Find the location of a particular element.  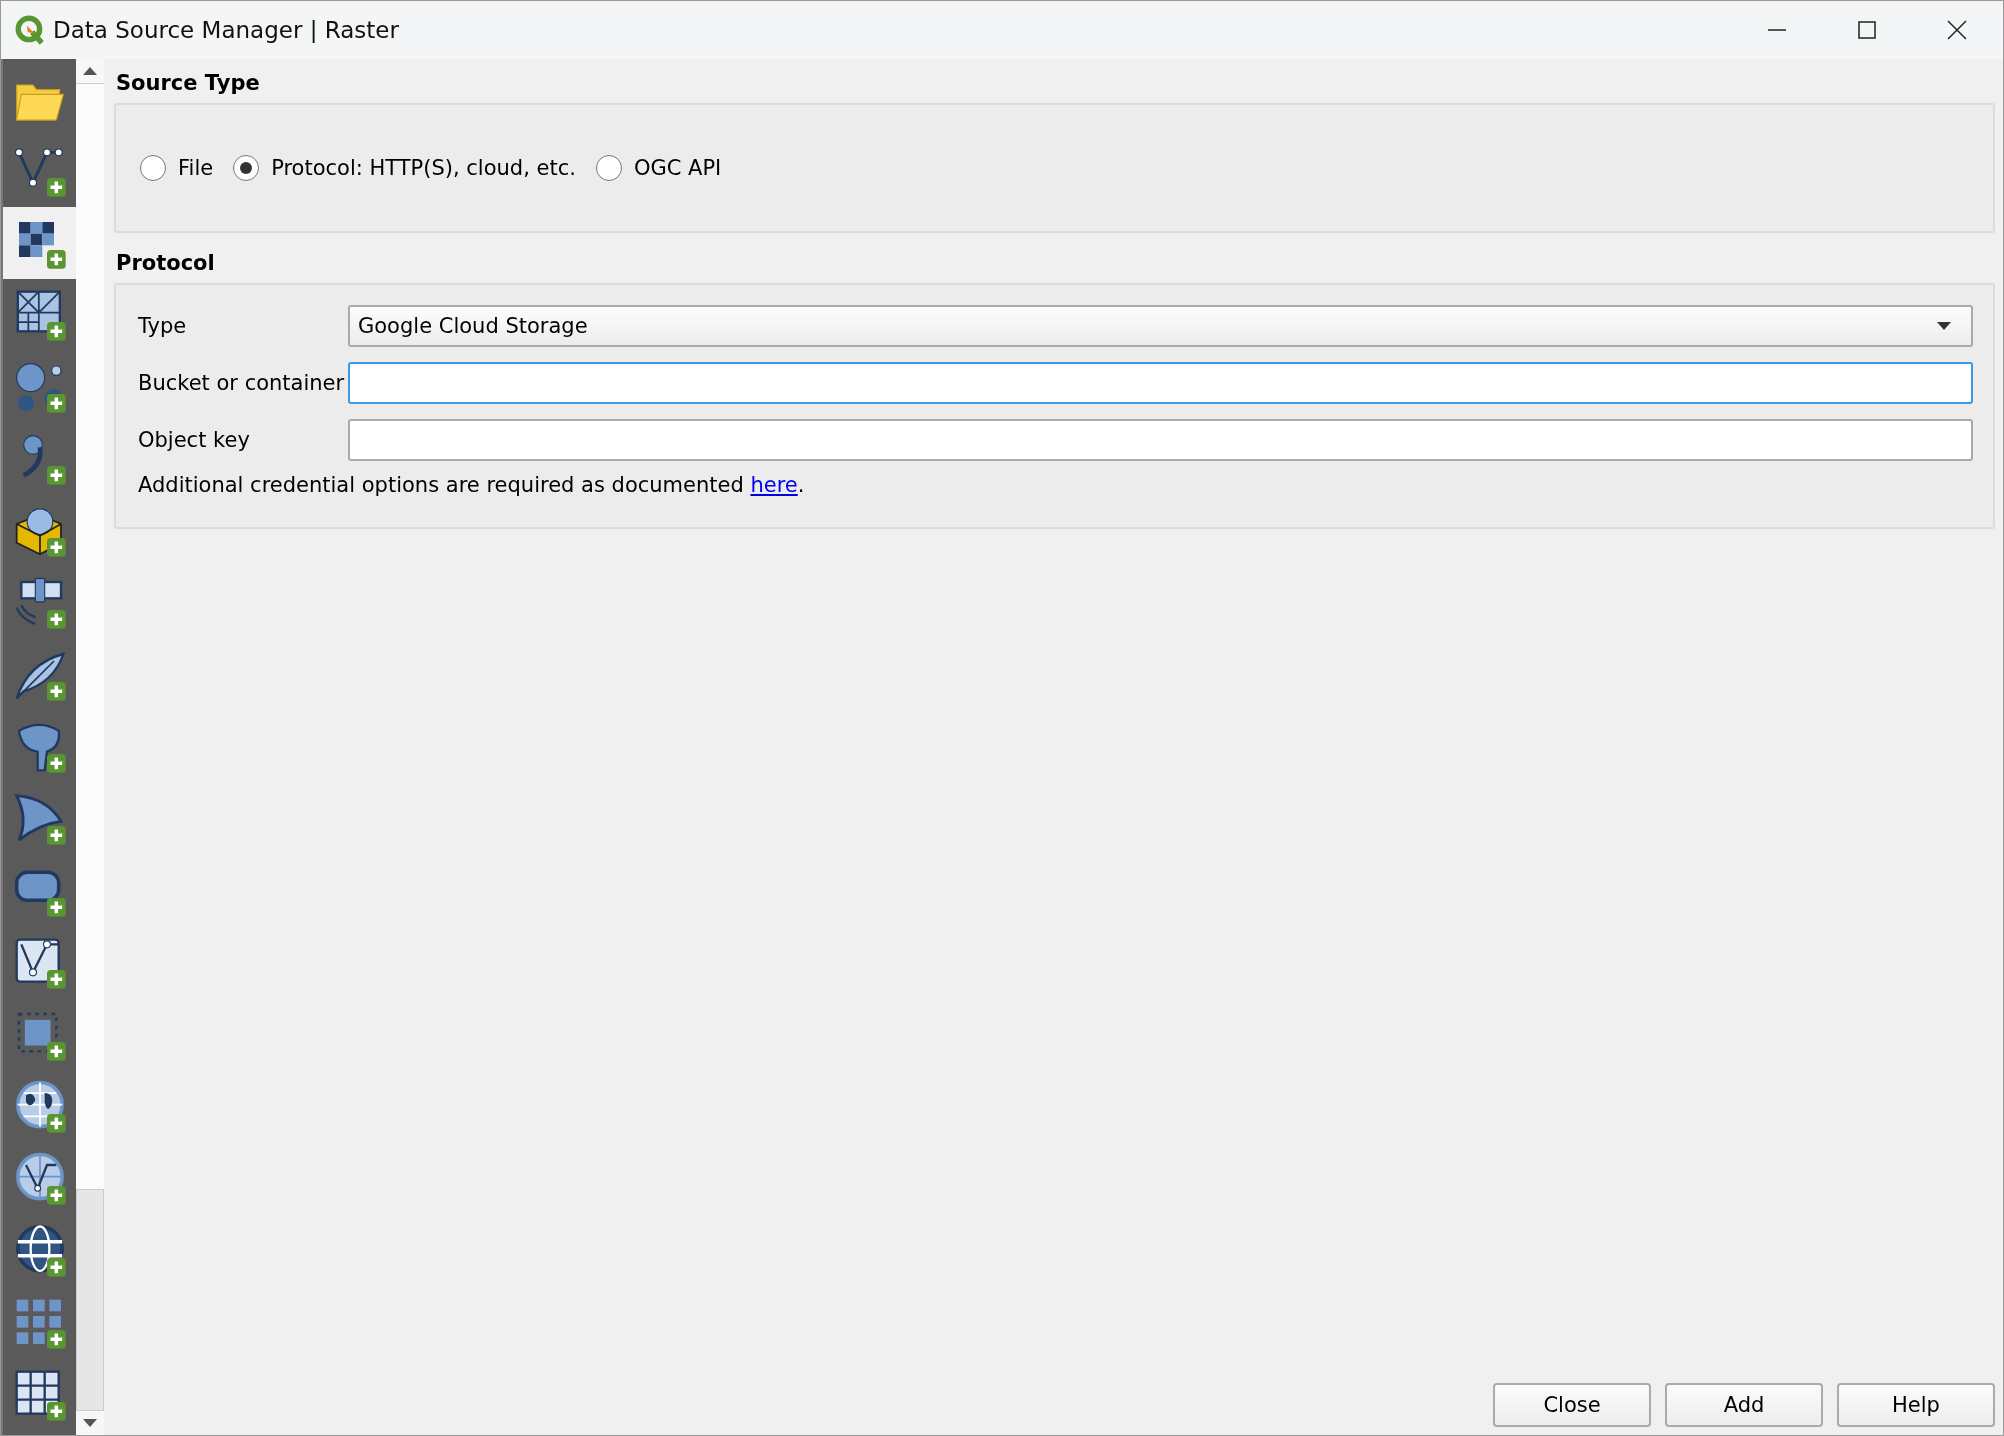

scroll-up-icon is located at coordinates (90, 71).